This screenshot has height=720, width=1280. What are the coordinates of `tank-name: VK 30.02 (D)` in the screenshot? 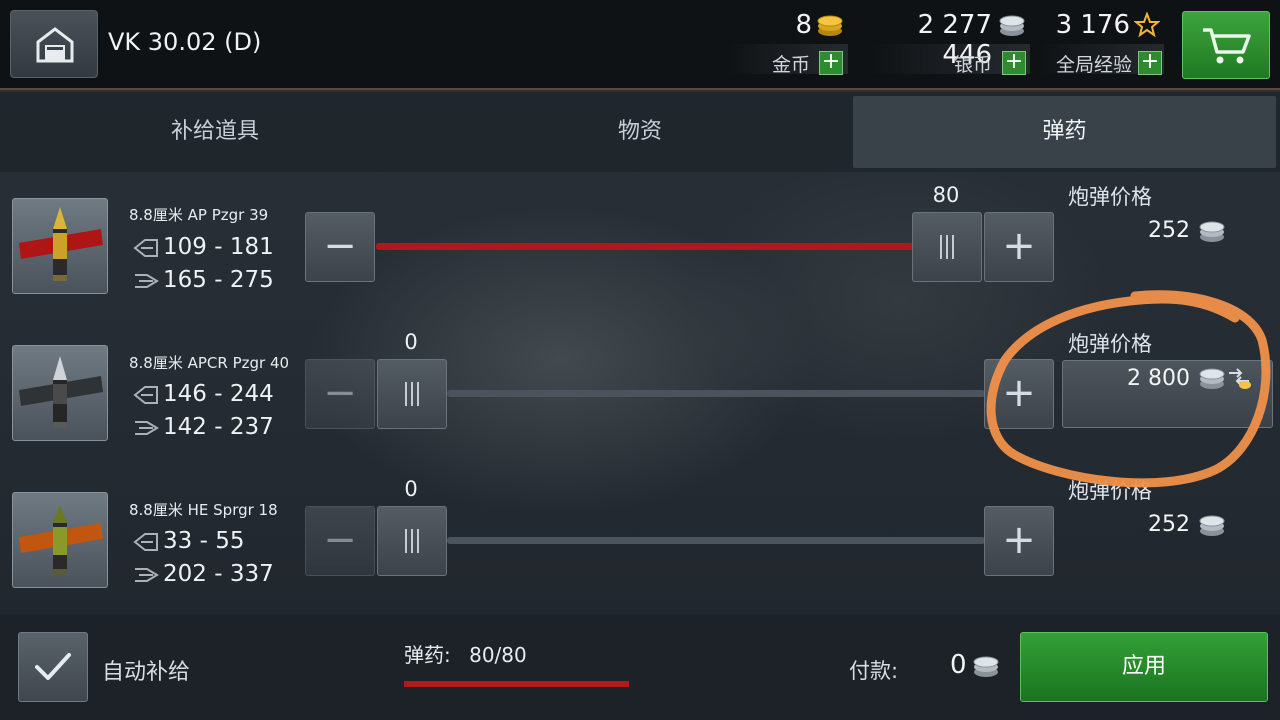 It's located at (185, 42).